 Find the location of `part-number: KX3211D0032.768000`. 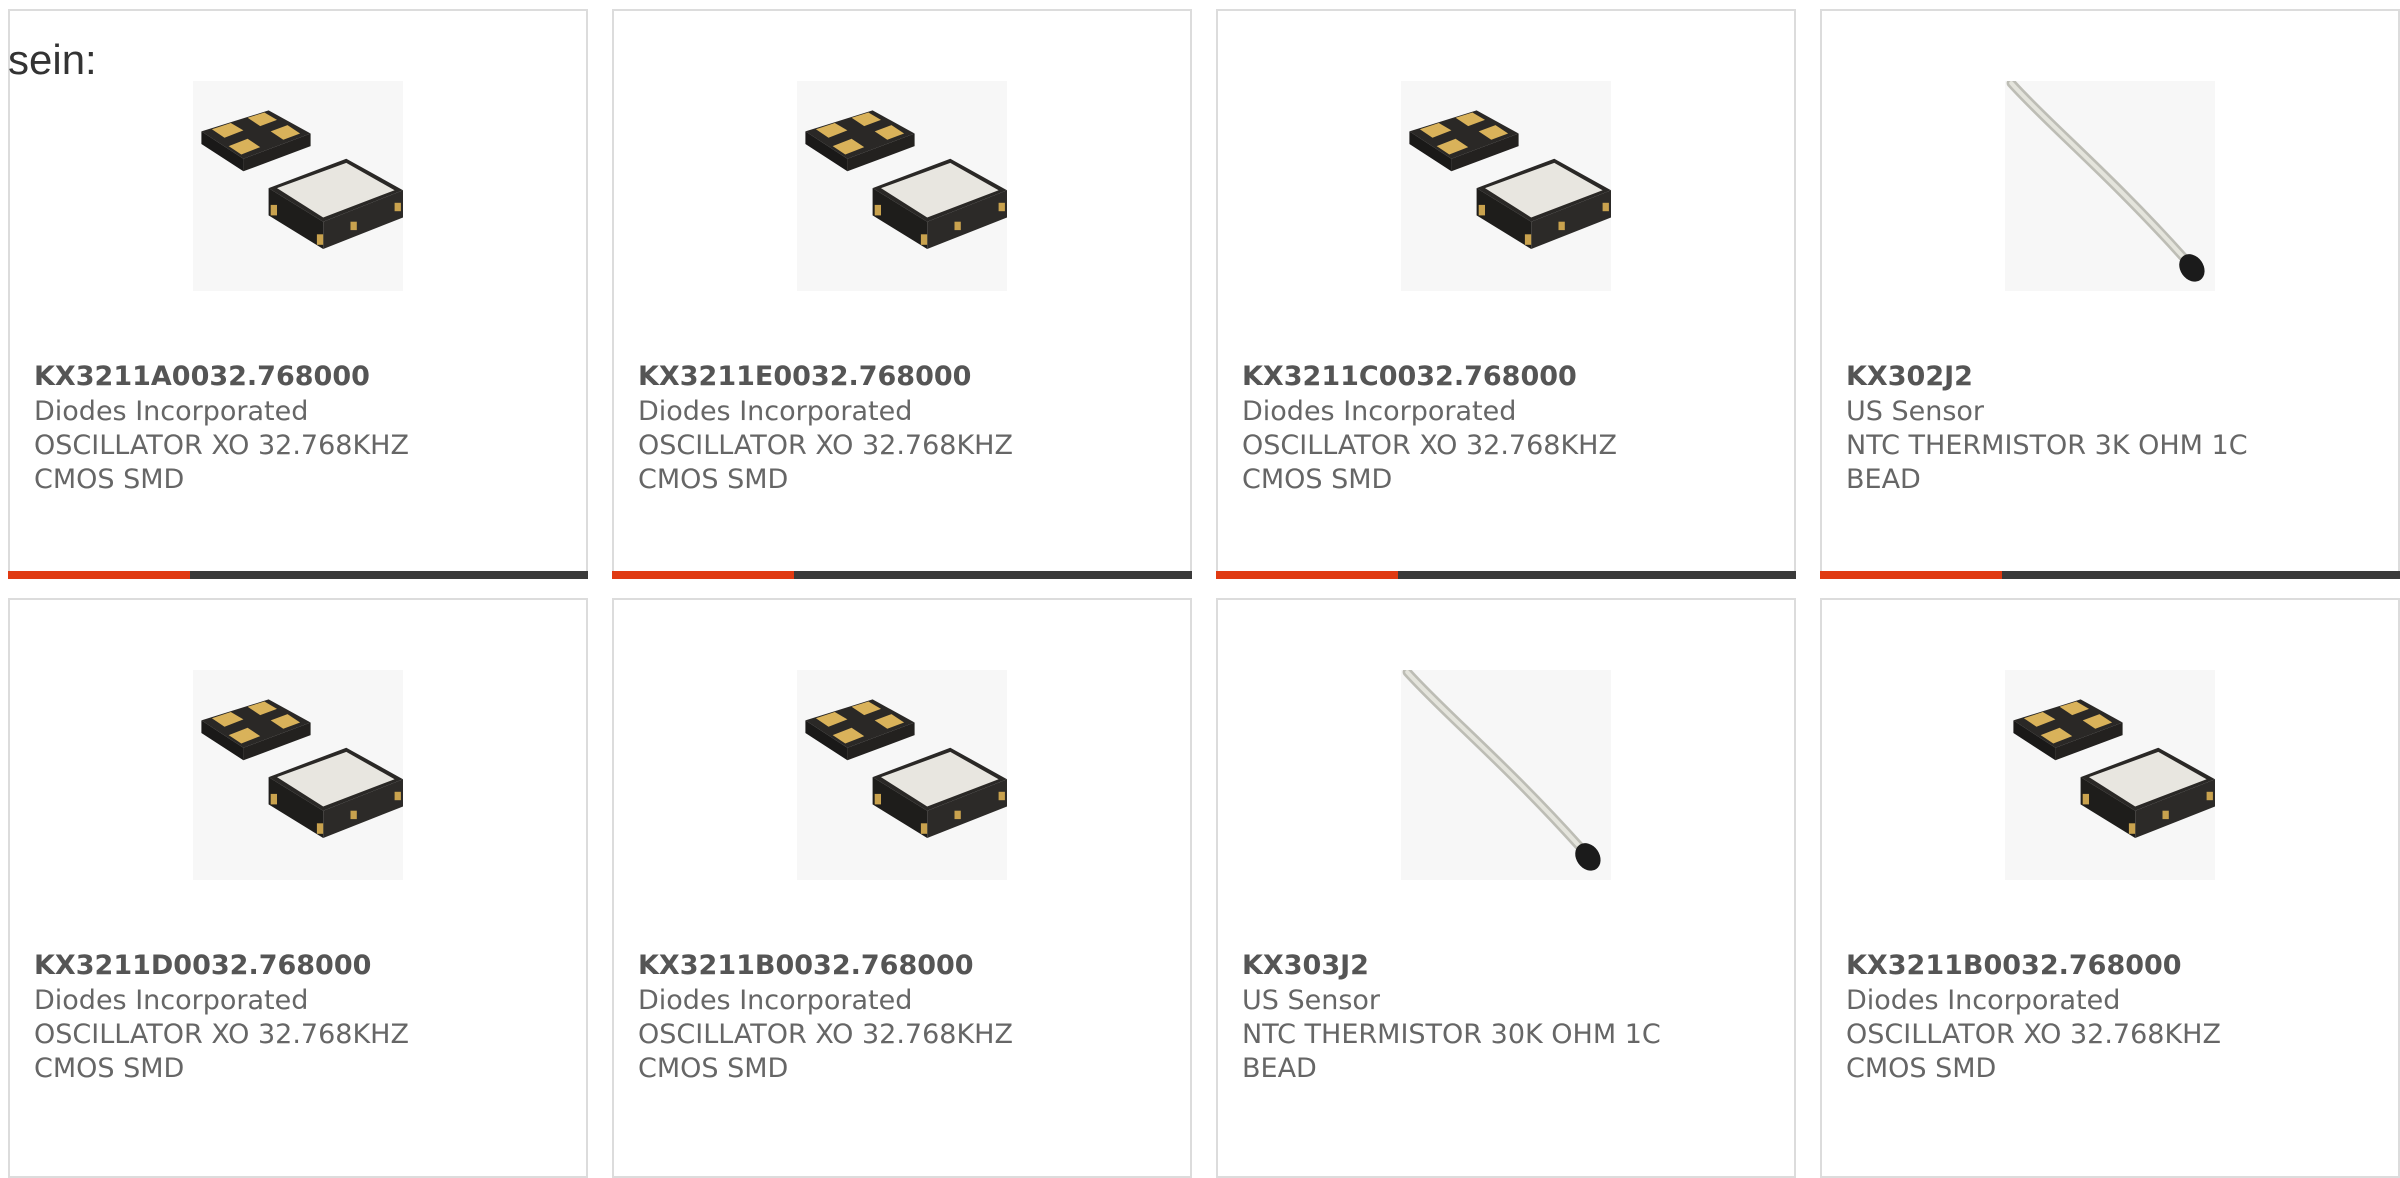

part-number: KX3211D0032.768000 is located at coordinates (202, 965).